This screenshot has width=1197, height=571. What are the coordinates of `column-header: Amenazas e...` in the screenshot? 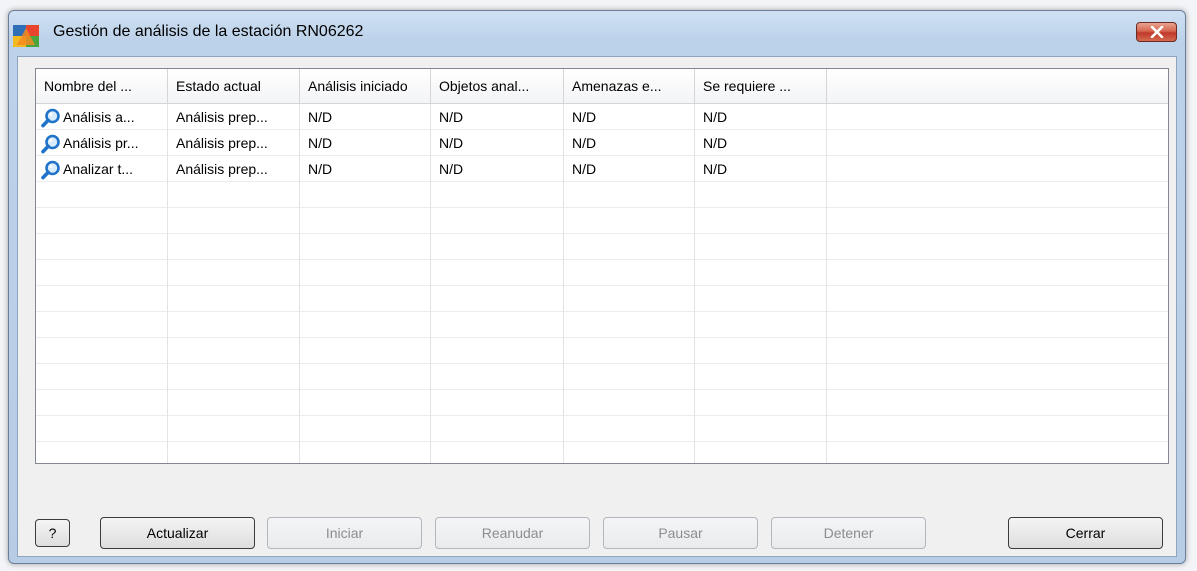 It's located at (629, 86).